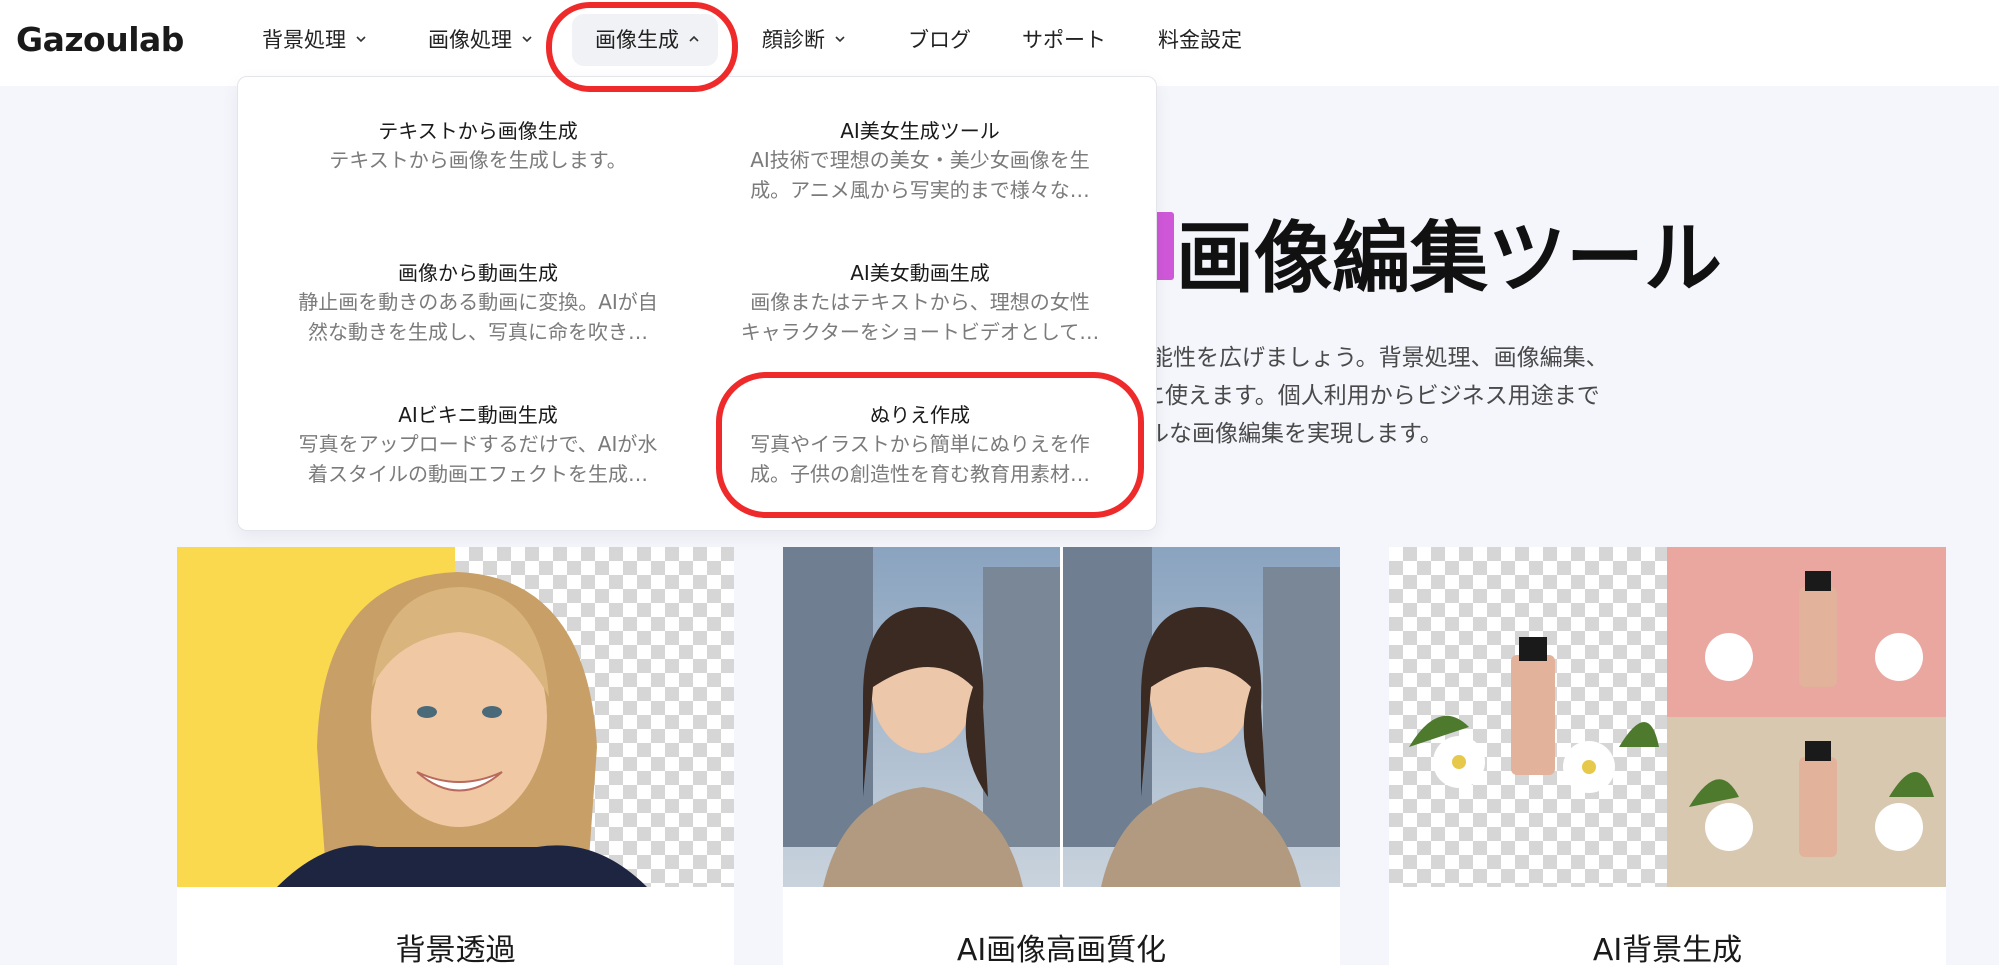  Describe the element at coordinates (478, 273) in the screenshot. I see `menu-item-title: 画像から動画生成` at that location.